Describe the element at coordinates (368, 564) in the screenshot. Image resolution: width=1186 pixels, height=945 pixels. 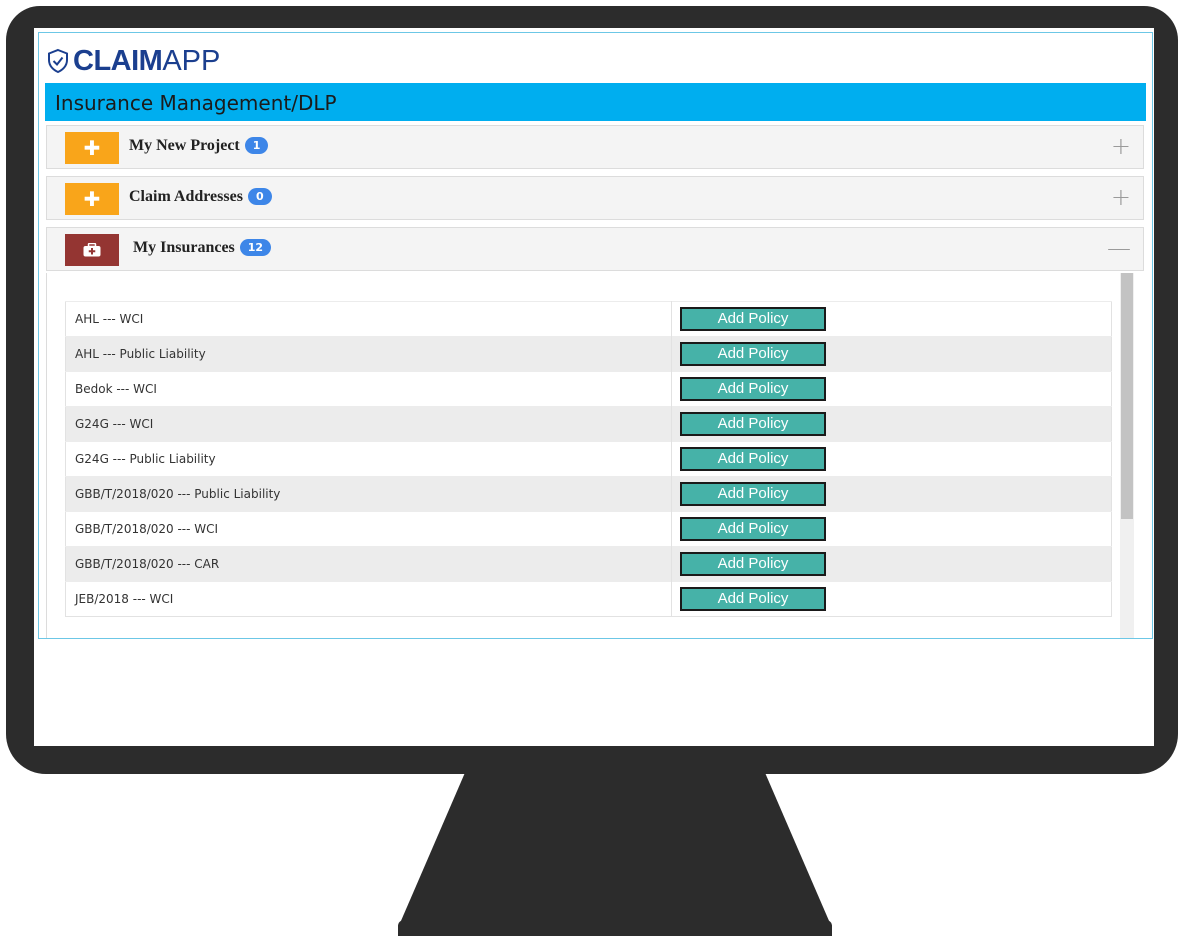
I see `policy-name: GBB/T/2018/020 --- CAR` at that location.